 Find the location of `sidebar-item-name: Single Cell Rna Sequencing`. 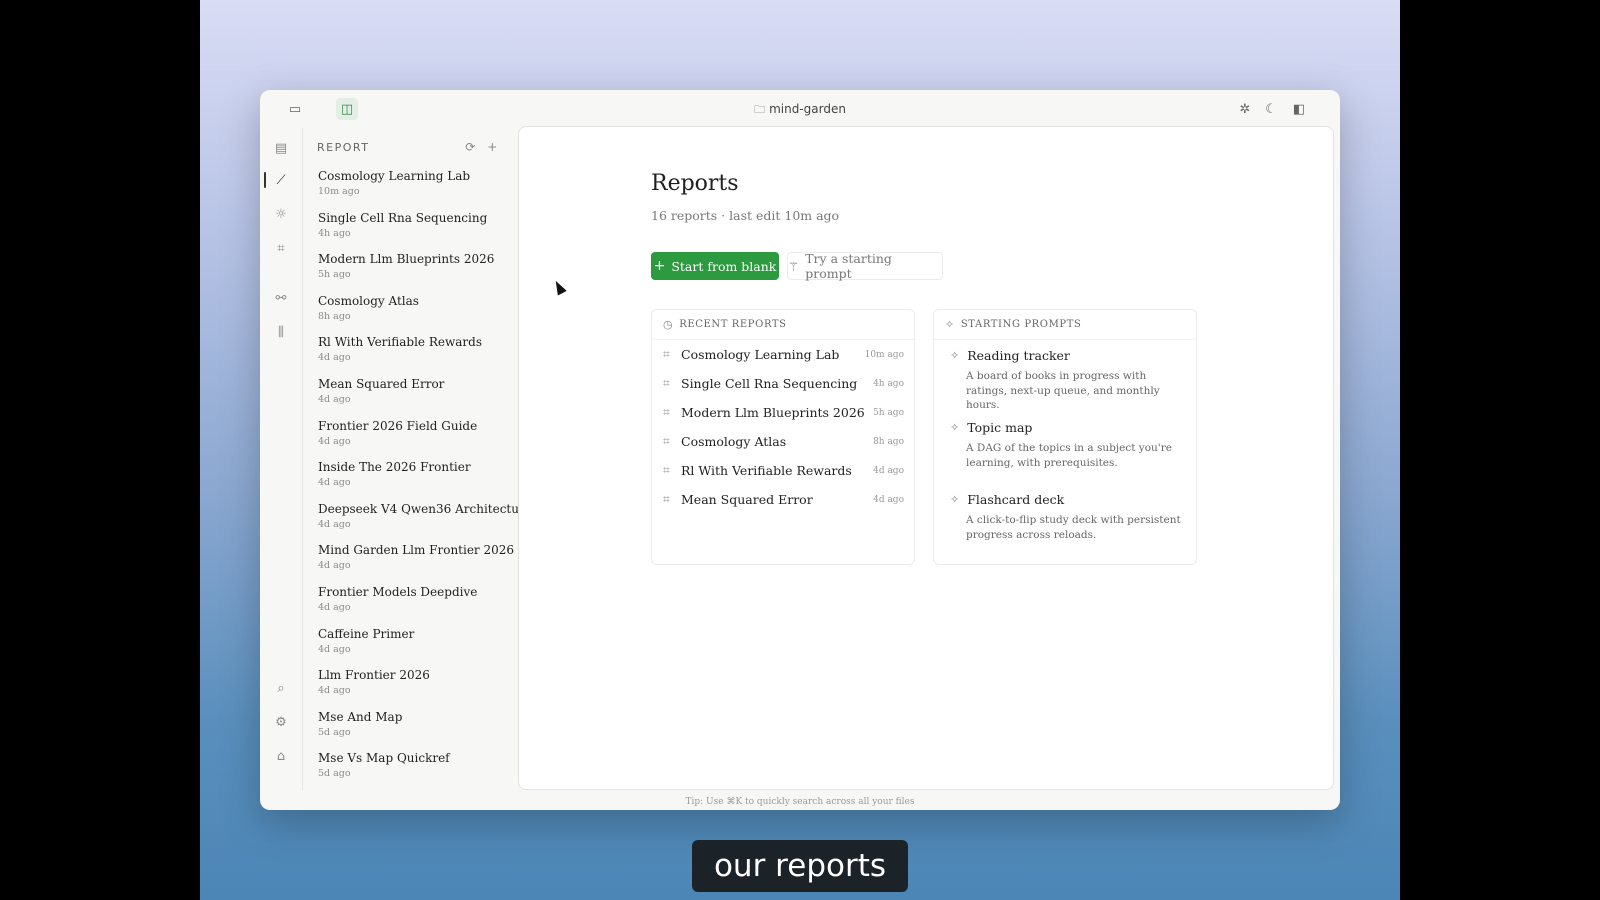

sidebar-item-name: Single Cell Rna Sequencing is located at coordinates (403, 217).